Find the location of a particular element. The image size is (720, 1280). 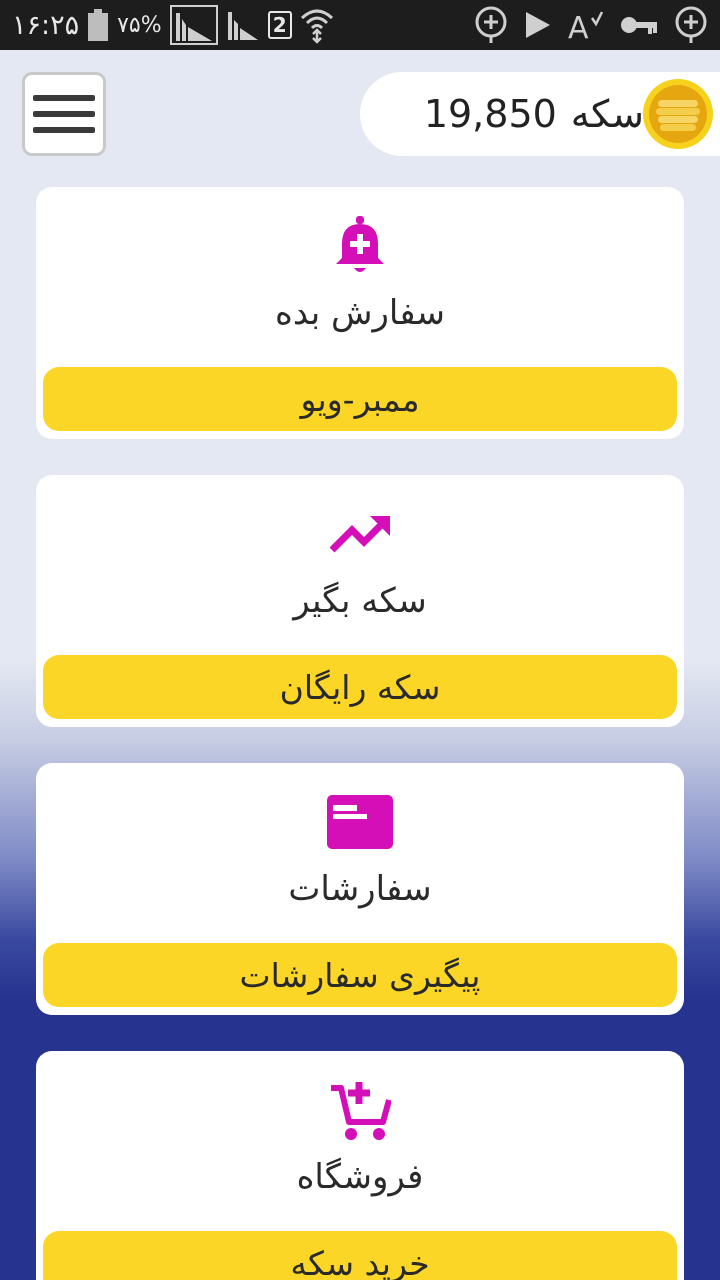

coin-label: سکه is located at coordinates (607, 114).